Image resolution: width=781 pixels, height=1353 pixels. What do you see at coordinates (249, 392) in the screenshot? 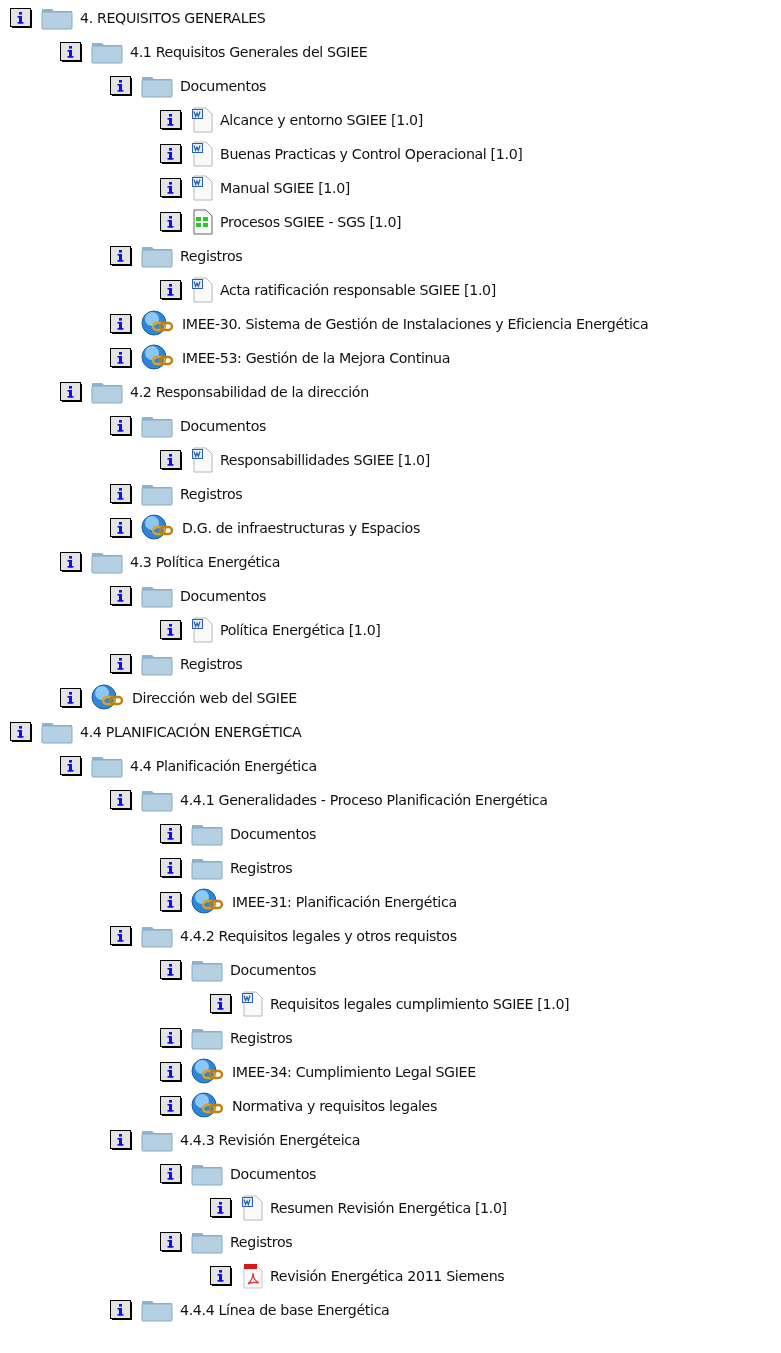
I see `folder-label: 4.2 Responsabilidad de la dirección` at bounding box center [249, 392].